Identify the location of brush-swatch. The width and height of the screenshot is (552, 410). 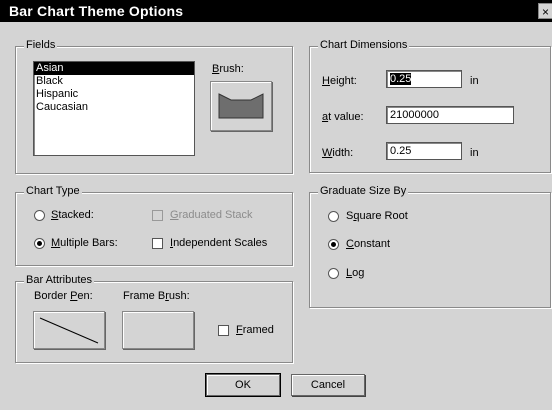
(241, 106).